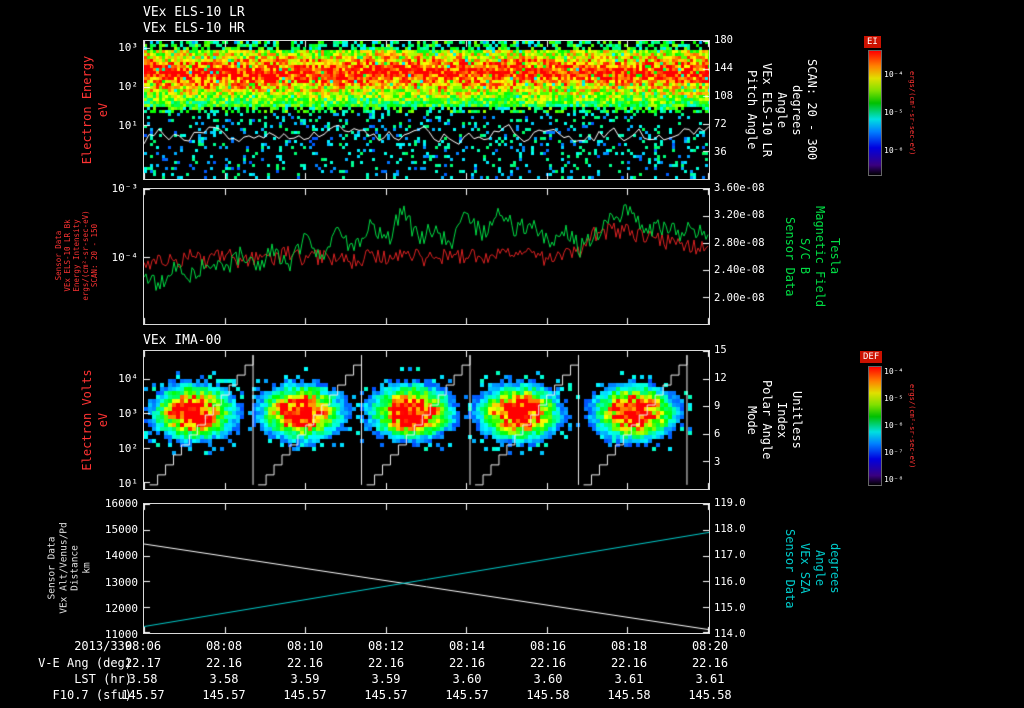 The image size is (1024, 708). I want to click on footer-time-4: 08:14, so click(467, 646).